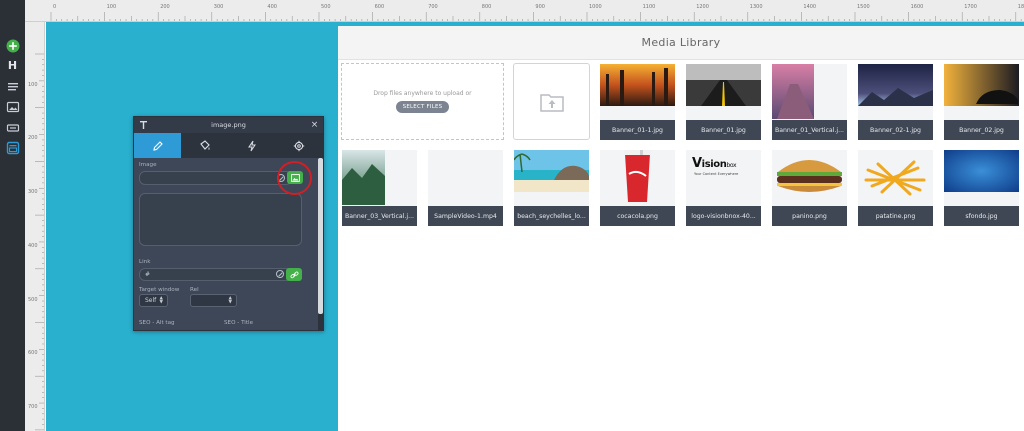 The width and height of the screenshot is (1024, 431). I want to click on clear-link-icon, so click(280, 274).